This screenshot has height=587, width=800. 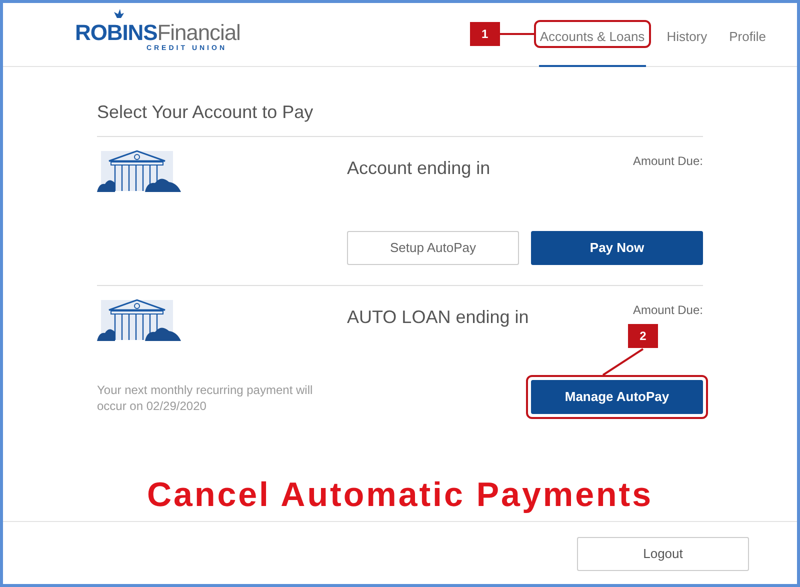 I want to click on nav-tab: History, so click(x=687, y=35).